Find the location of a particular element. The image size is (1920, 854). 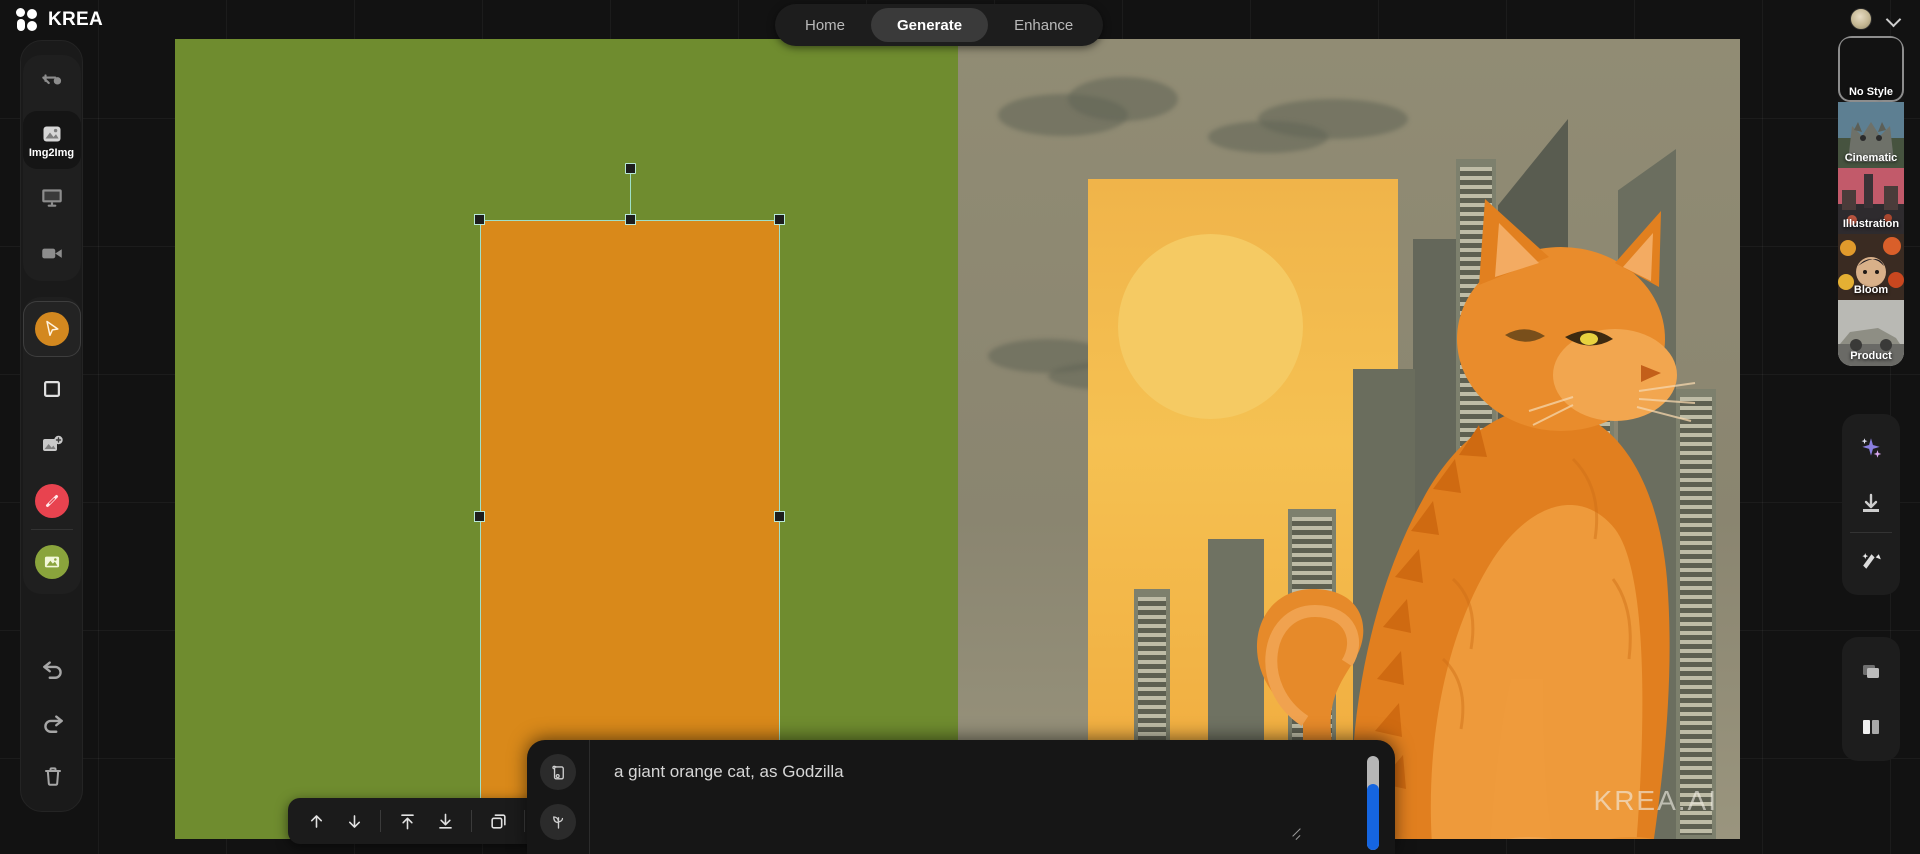

sparkles-icon is located at coordinates (1871, 448).